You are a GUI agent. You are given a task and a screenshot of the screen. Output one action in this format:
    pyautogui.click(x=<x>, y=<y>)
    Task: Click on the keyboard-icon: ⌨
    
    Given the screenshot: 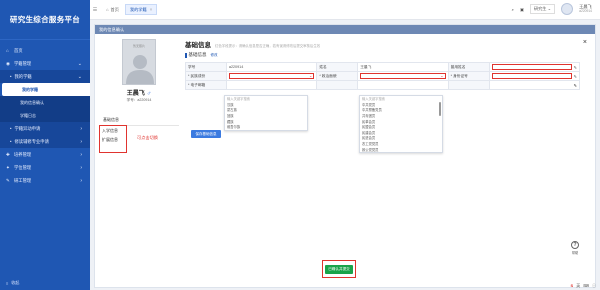 What is the action you would take?
    pyautogui.click(x=586, y=286)
    